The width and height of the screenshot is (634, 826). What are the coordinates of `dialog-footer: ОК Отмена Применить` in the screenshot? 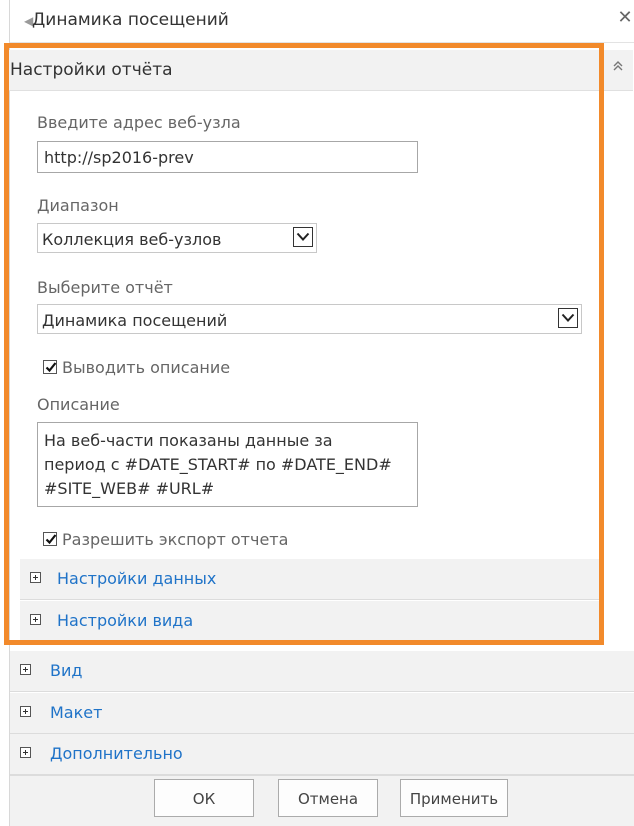 It's located at (322, 800).